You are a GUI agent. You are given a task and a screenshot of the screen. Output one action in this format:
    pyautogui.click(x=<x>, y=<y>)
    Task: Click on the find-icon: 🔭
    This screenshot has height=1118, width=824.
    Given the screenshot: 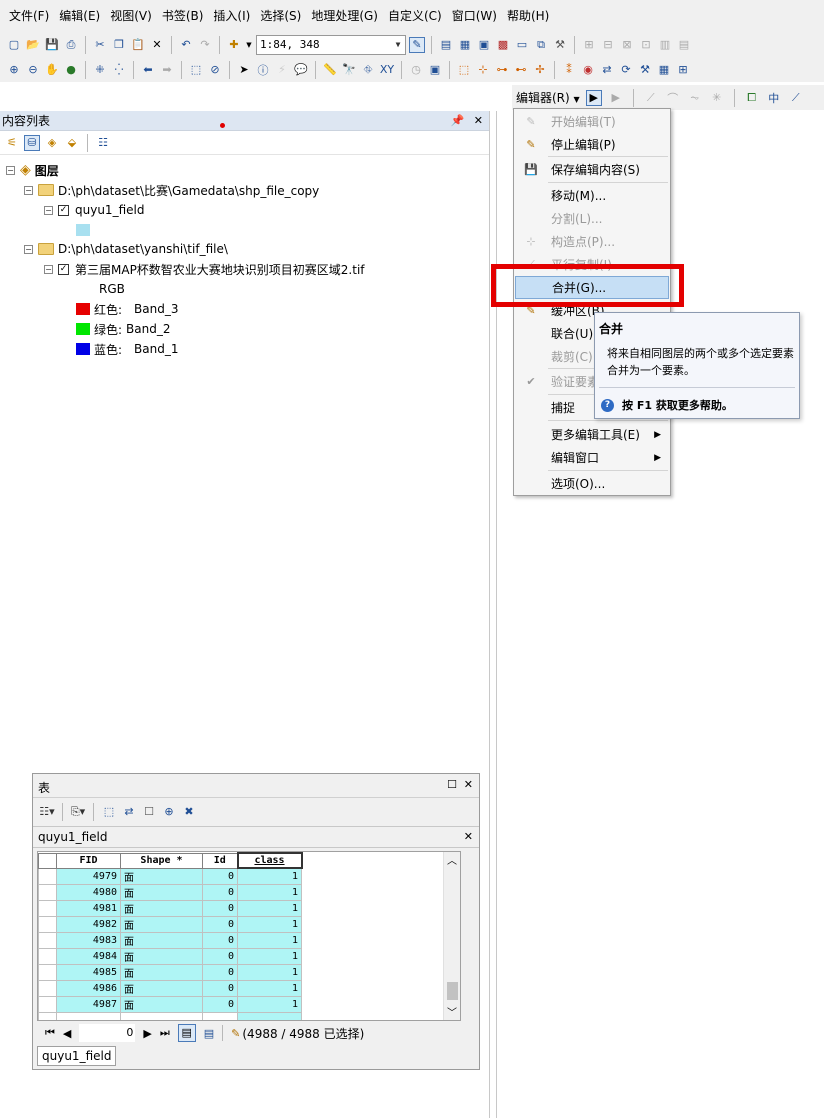 What is the action you would take?
    pyautogui.click(x=349, y=70)
    